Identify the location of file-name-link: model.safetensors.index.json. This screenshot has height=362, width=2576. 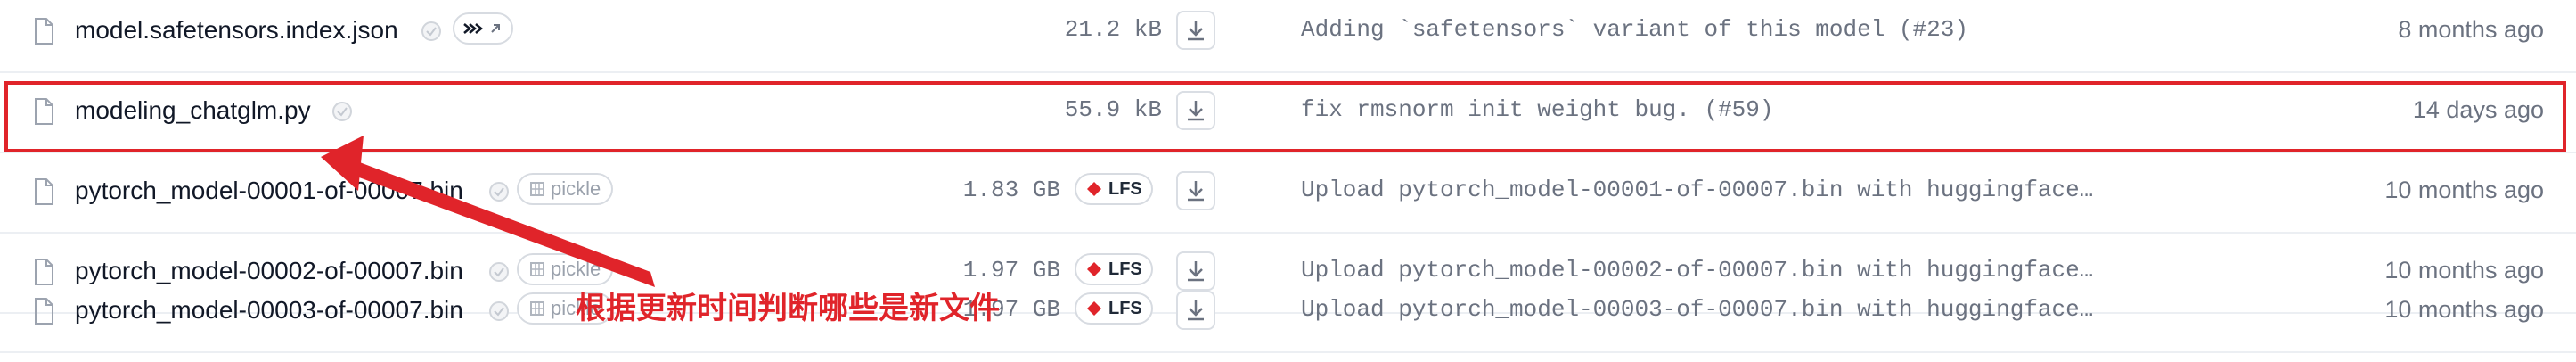
(236, 30).